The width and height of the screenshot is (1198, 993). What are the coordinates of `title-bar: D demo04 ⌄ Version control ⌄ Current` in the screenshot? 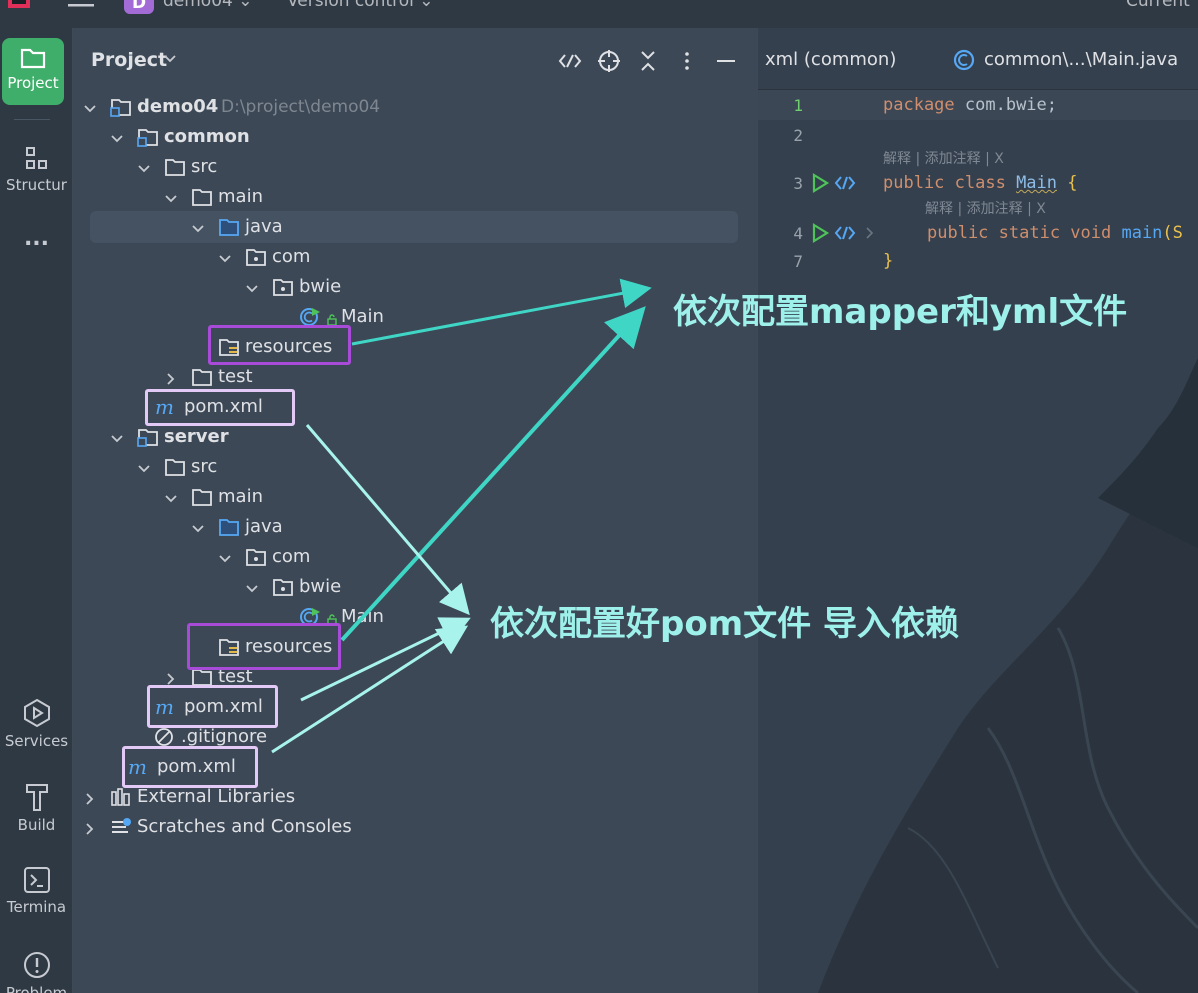 It's located at (599, 14).